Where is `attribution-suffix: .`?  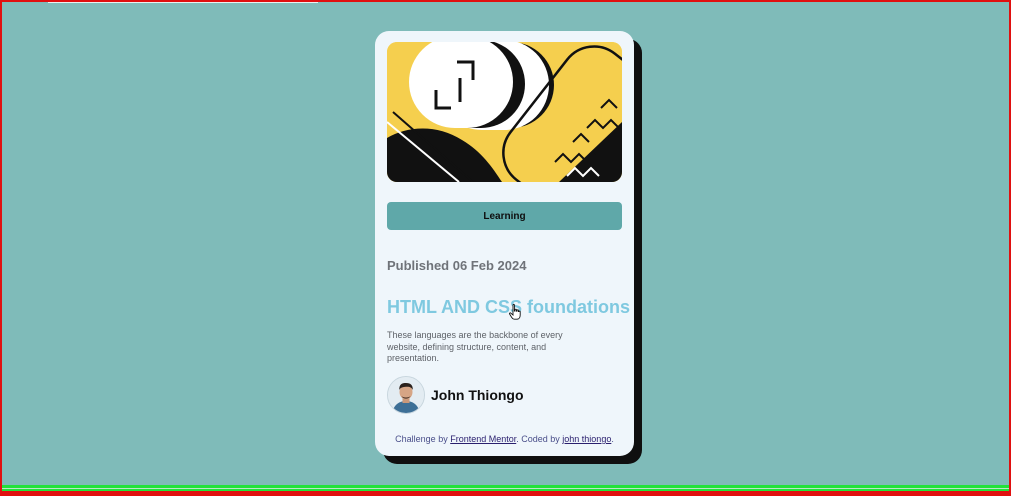
attribution-suffix: . is located at coordinates (612, 439).